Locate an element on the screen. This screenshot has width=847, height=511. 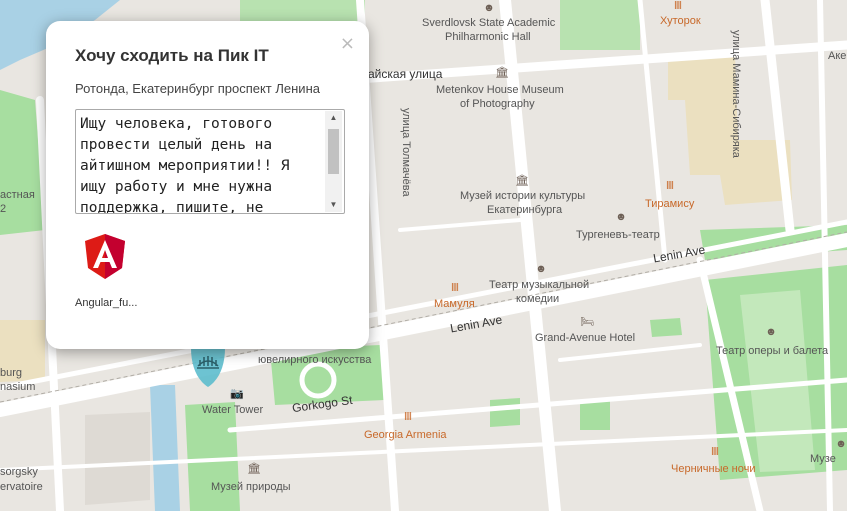
map-label-burg: burg is located at coordinates (11, 373).